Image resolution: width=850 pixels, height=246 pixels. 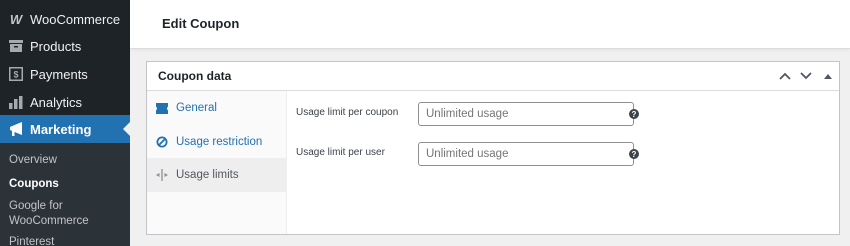 I want to click on toggle-panel-button, so click(x=828, y=76).